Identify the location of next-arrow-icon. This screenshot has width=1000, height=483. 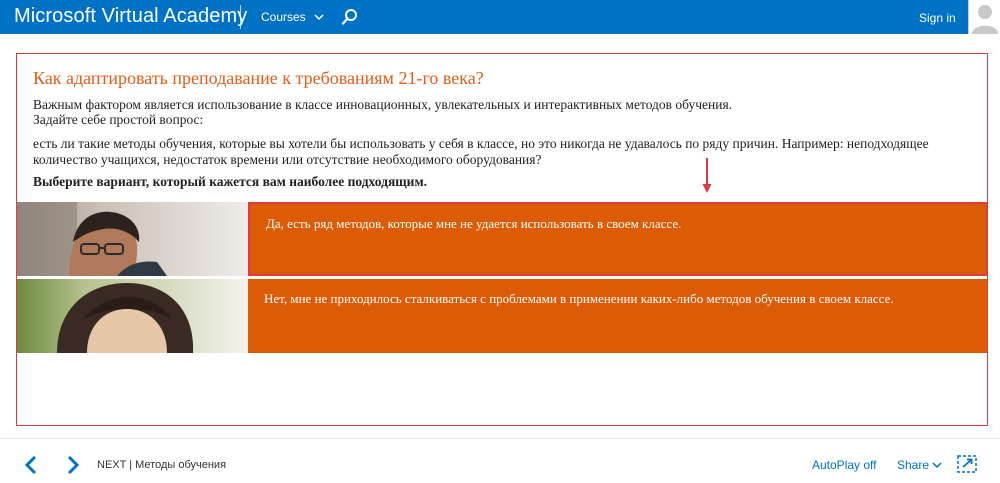
(73, 465).